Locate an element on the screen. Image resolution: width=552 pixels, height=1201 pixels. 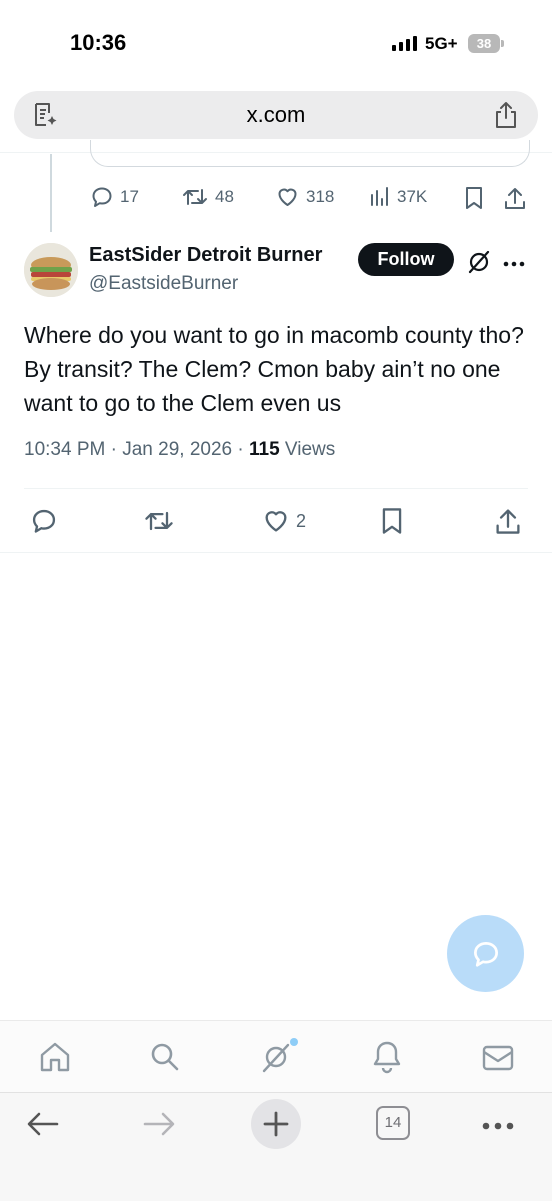
prev-like-button: 318 is located at coordinates (304, 197).